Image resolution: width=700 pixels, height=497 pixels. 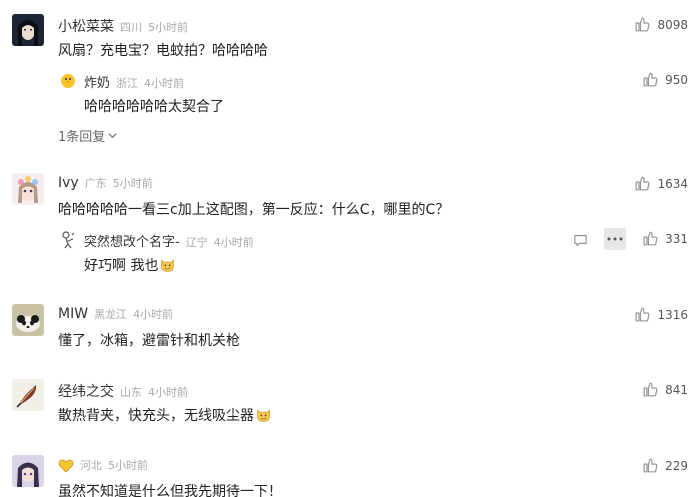 I want to click on like-button: 229, so click(x=665, y=465).